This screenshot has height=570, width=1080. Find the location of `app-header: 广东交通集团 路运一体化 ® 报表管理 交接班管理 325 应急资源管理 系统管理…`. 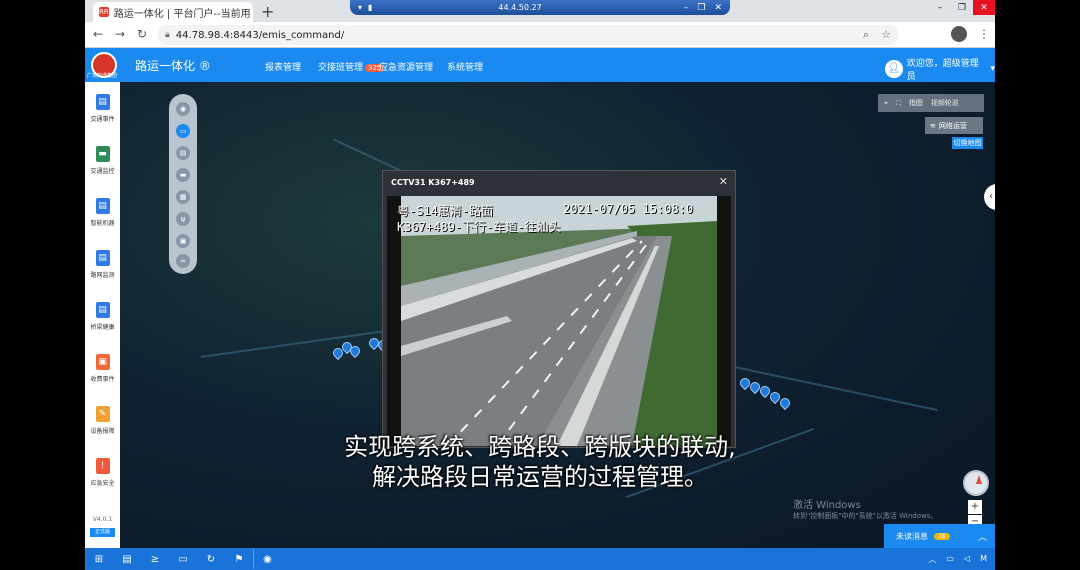

app-header: 广东交通集团 路运一体化 ® 报表管理 交接班管理 325 应急资源管理 系统管理… is located at coordinates (540, 65).